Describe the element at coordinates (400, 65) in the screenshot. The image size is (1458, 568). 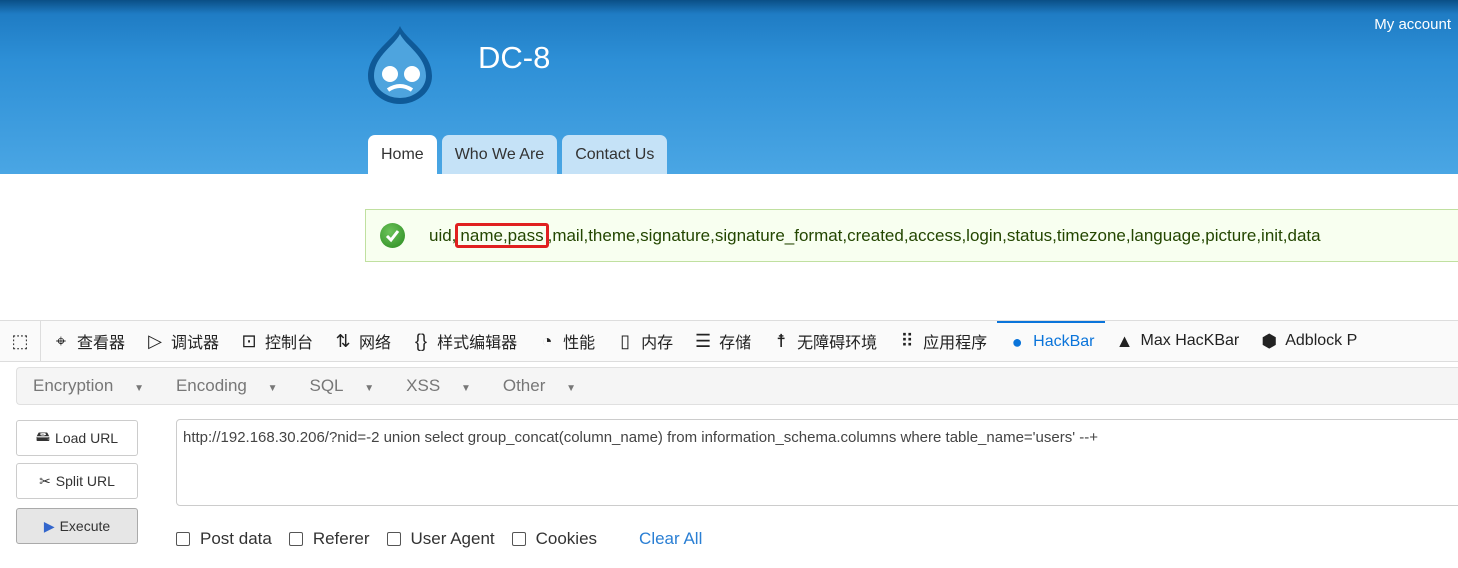
I see `drupal-logo-icon` at that location.